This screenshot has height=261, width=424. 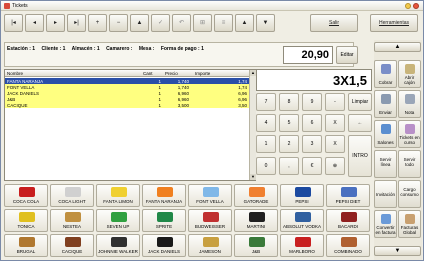 What do you see at coordinates (55, 23) in the screenshot?
I see `next-record-button: ▸` at bounding box center [55, 23].